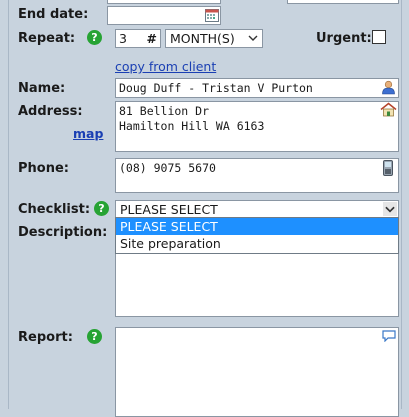  What do you see at coordinates (343, 2) in the screenshot?
I see `top-right-field` at bounding box center [343, 2].